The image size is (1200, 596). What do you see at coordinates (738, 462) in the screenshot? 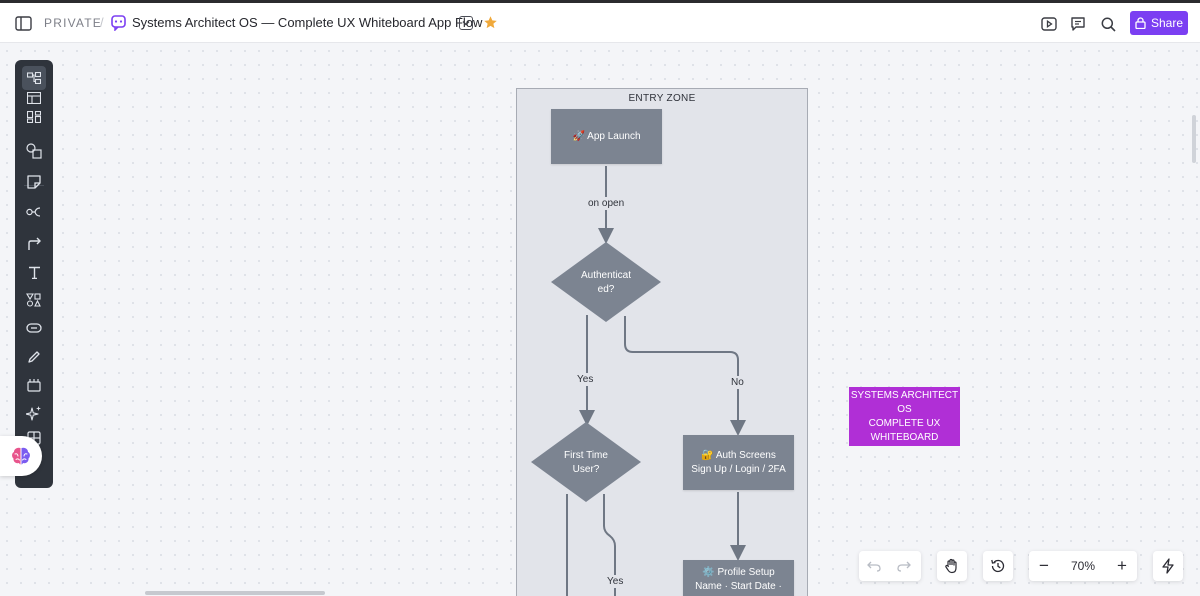
I see `node-auth-screens: 🔐 Auth Screens Sign Up / Login / 2FA` at bounding box center [738, 462].